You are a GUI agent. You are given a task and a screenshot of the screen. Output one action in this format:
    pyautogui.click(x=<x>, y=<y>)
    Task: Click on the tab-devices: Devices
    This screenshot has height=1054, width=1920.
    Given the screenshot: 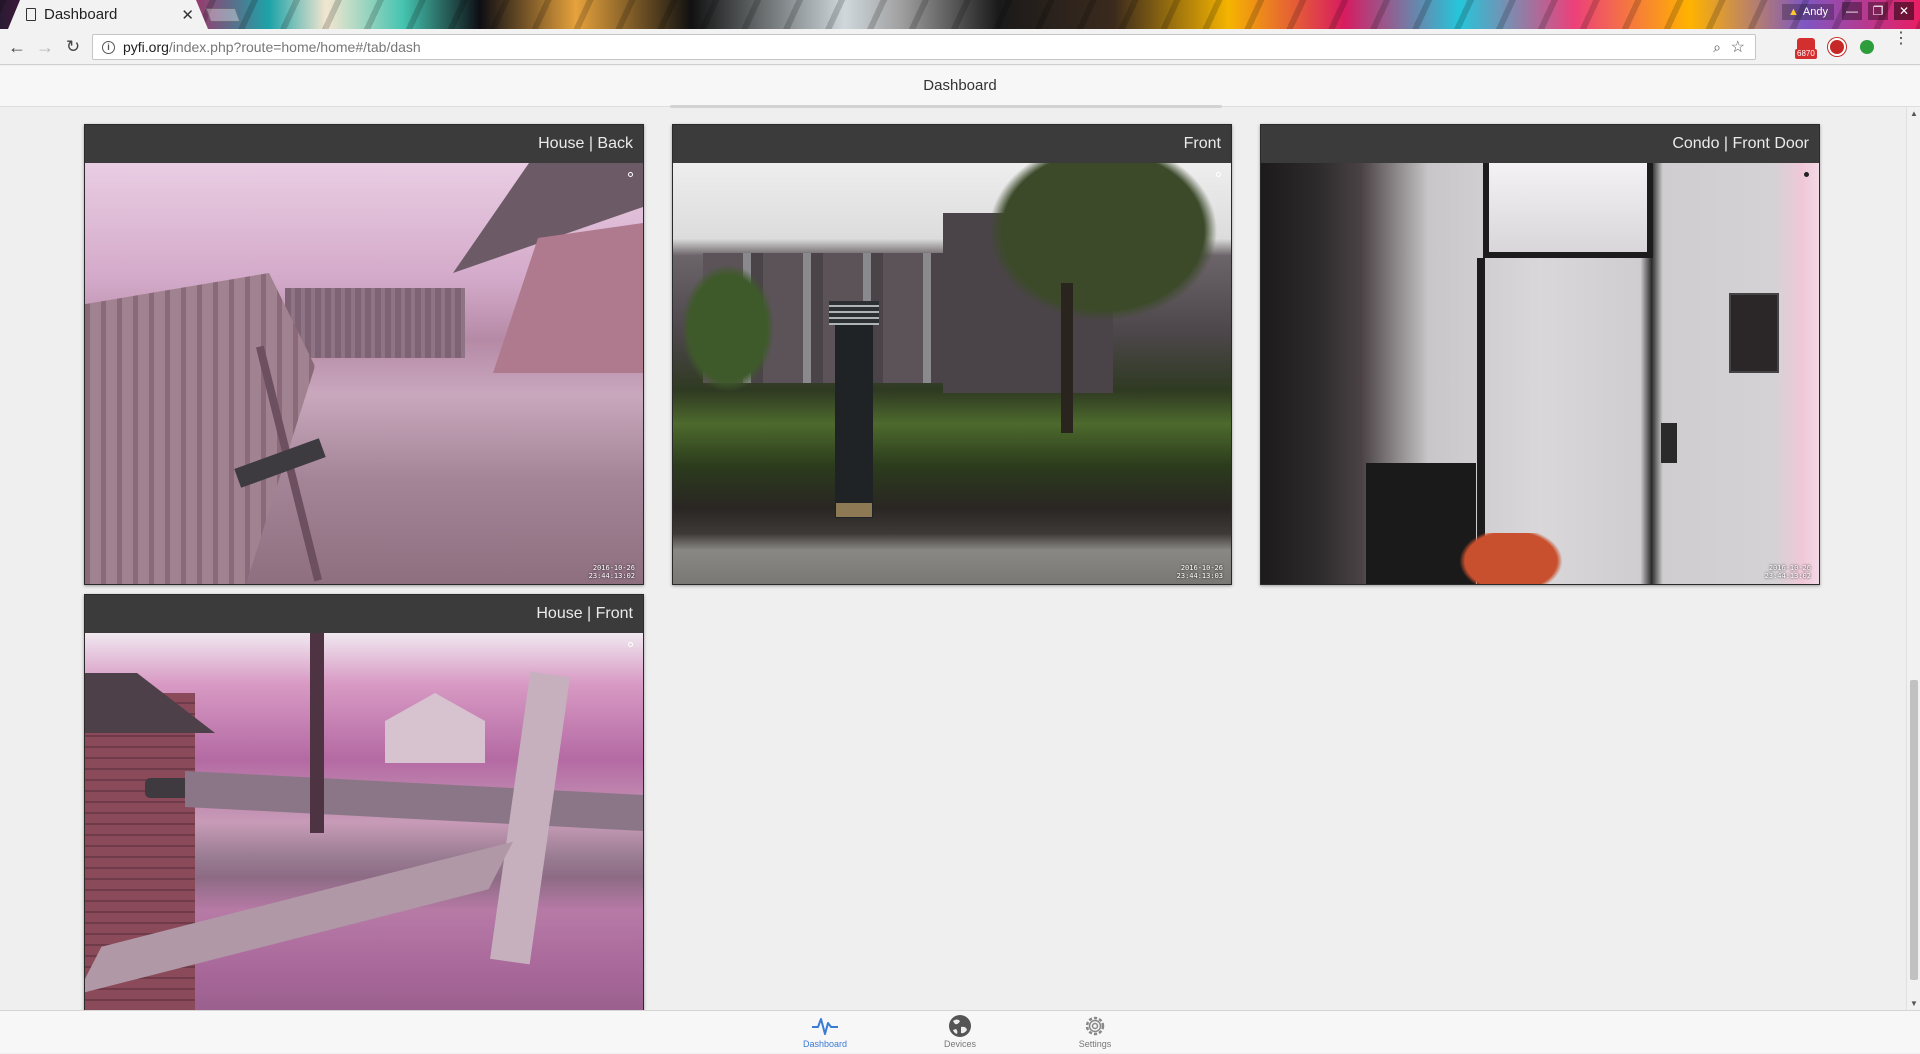 What is the action you would take?
    pyautogui.click(x=960, y=1032)
    